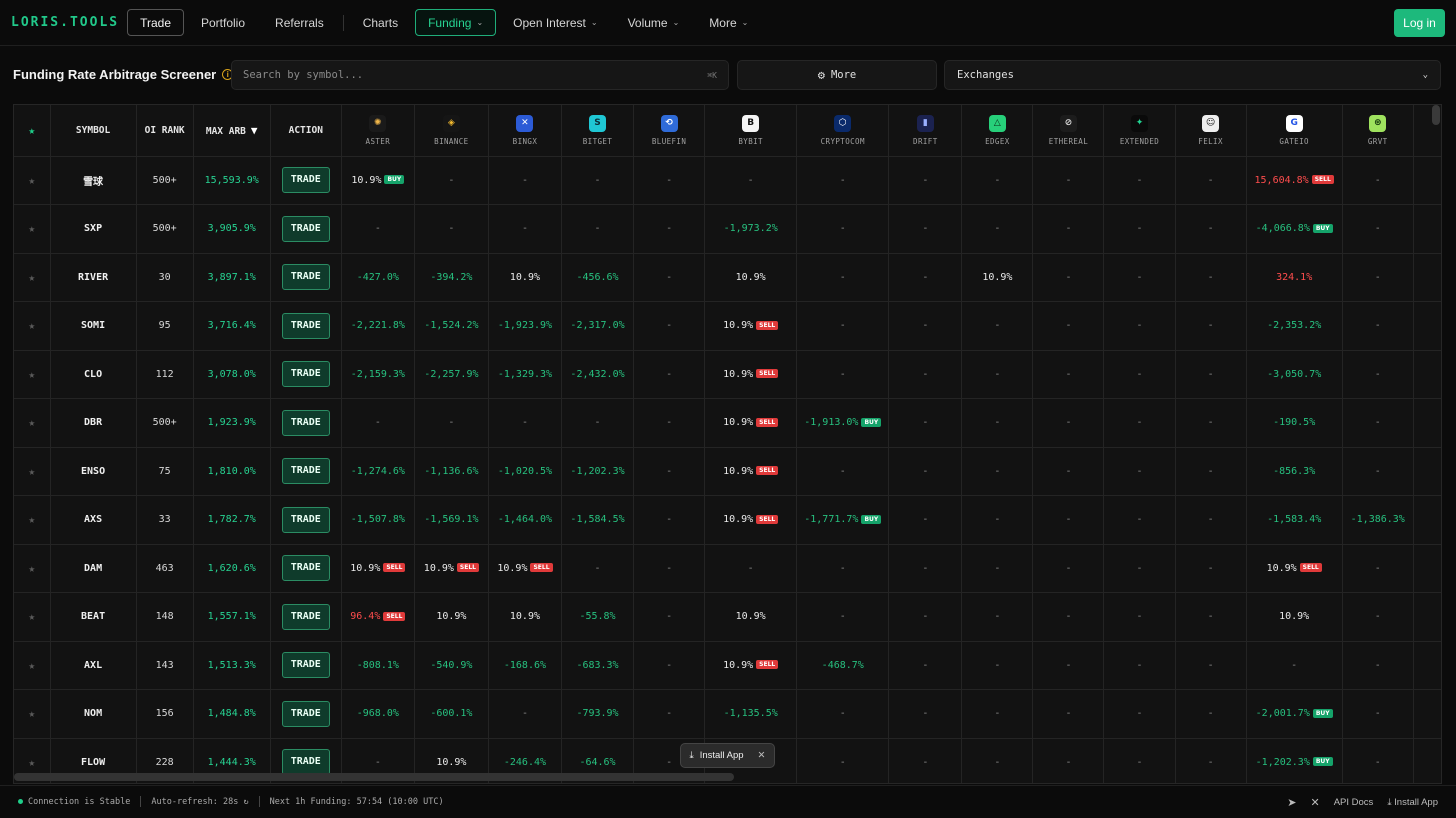 The image size is (1456, 818). What do you see at coordinates (1294, 423) in the screenshot?
I see `rate-cell-gateio: -190.5%` at bounding box center [1294, 423].